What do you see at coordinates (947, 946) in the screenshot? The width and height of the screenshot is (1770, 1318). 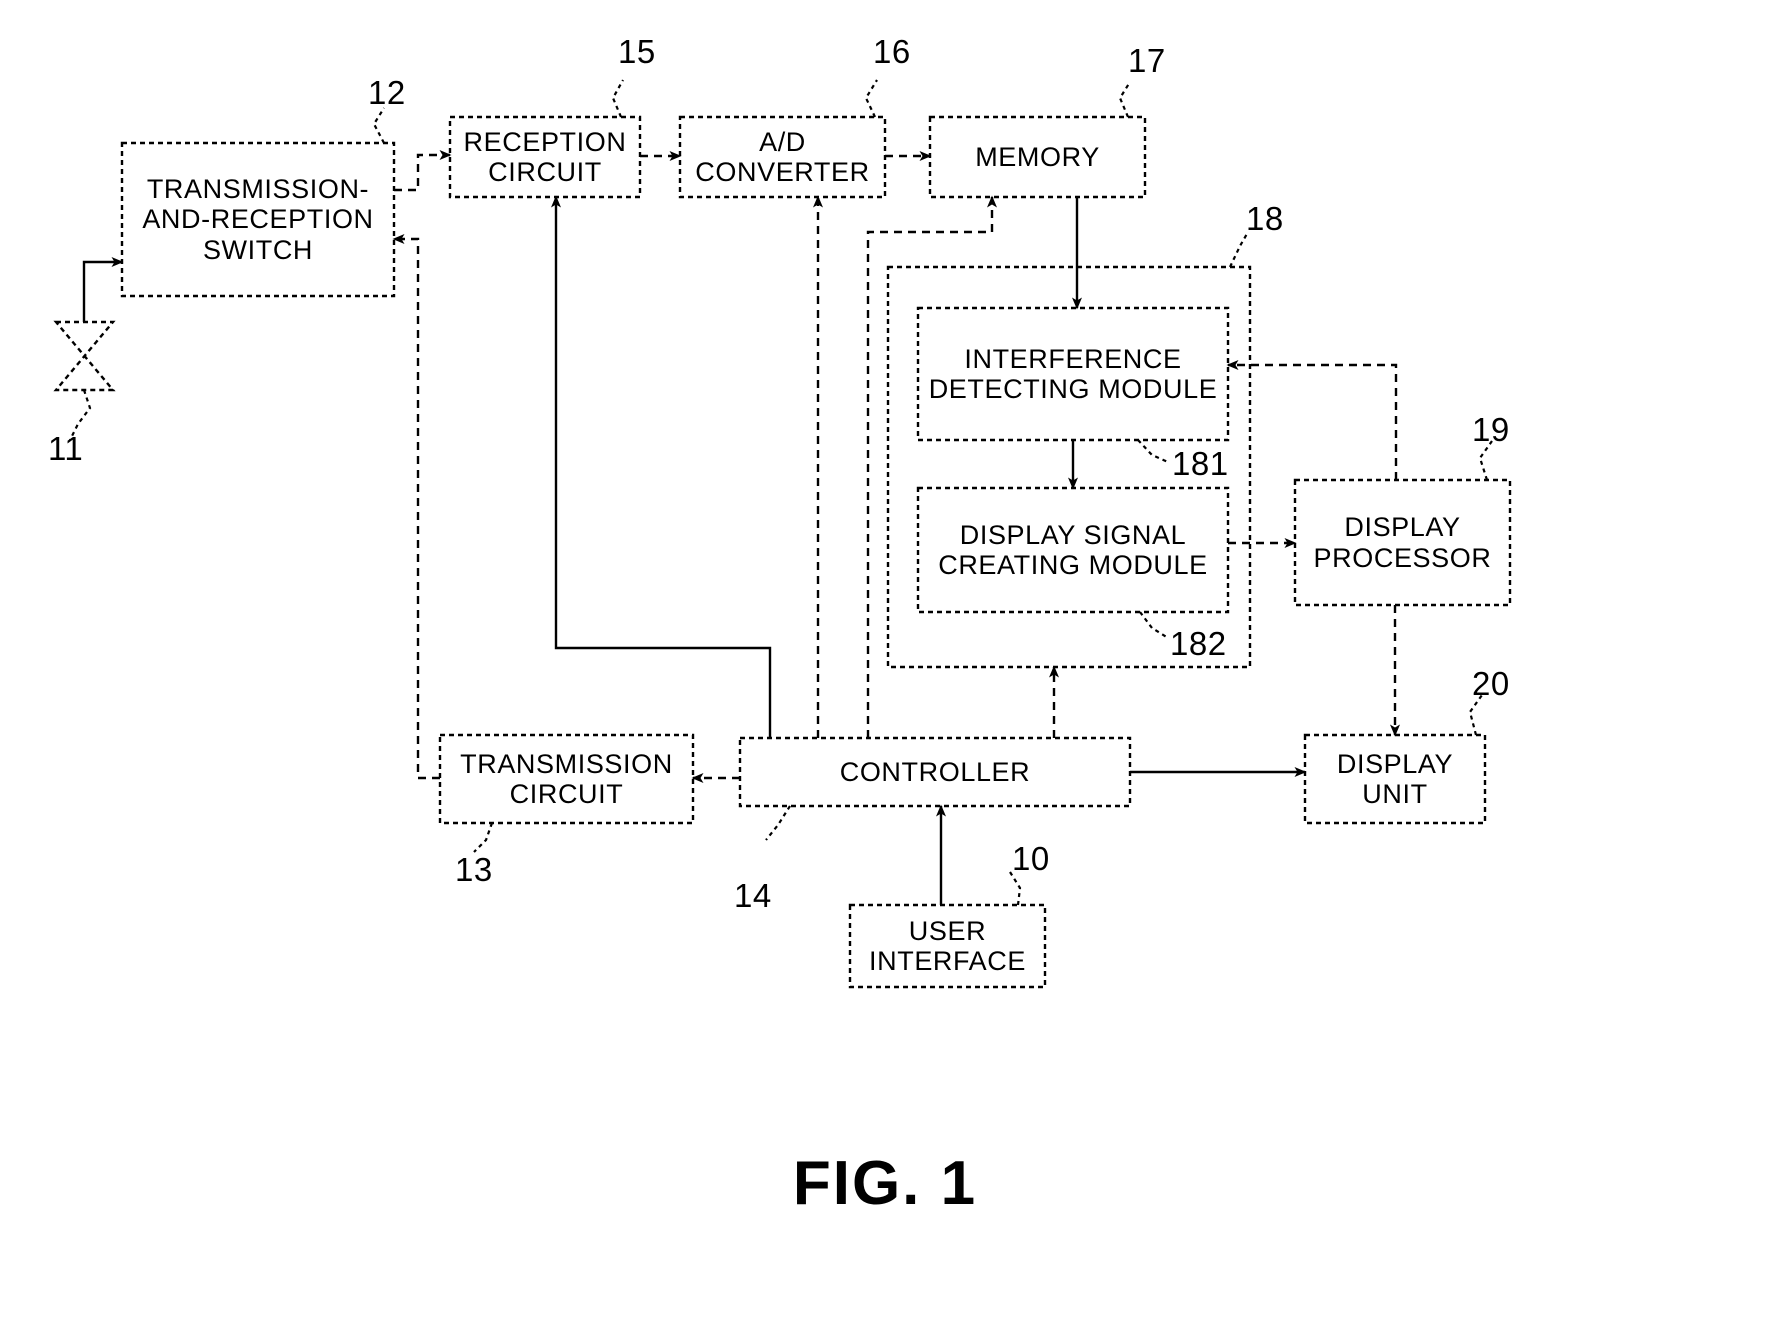 I see `box-user-interface` at bounding box center [947, 946].